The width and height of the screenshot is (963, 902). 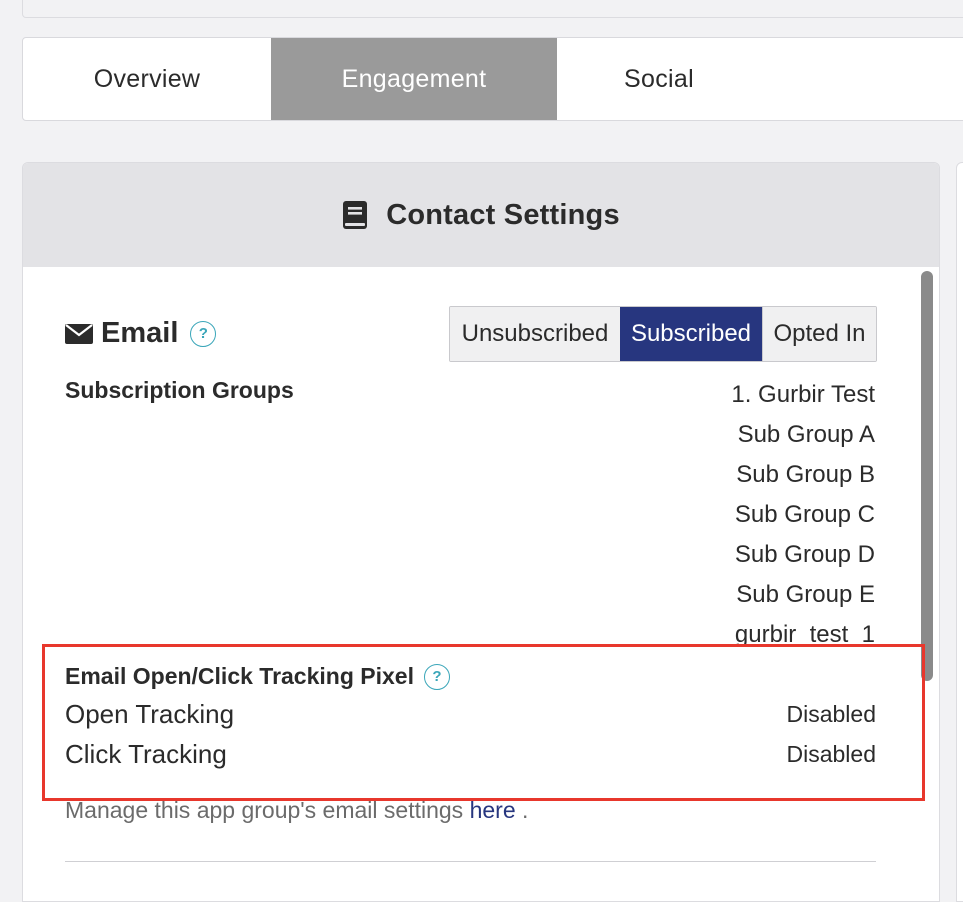 What do you see at coordinates (470, 676) in the screenshot?
I see `tracking-title: Email Open/Click Tracking Pixel ?` at bounding box center [470, 676].